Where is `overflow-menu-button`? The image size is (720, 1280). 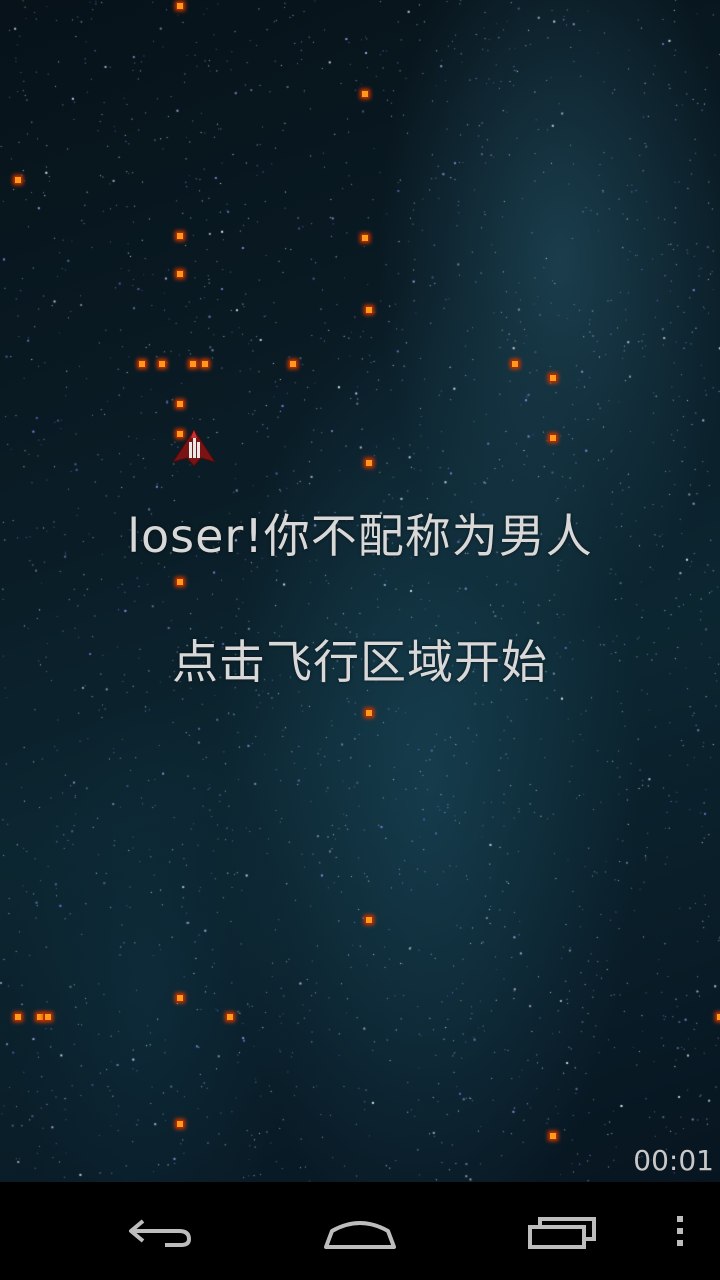 overflow-menu-button is located at coordinates (680, 1231).